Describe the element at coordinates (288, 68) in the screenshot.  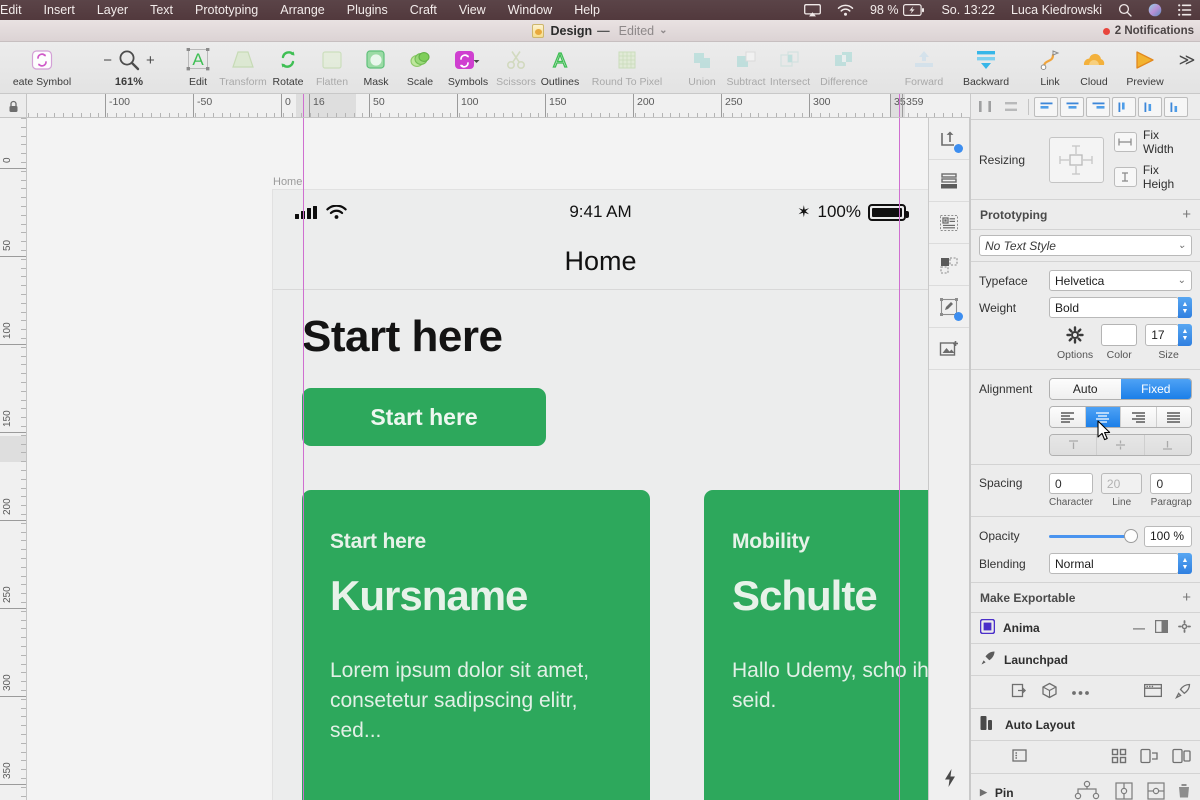
I see `tool-rotate: Rotate` at that location.